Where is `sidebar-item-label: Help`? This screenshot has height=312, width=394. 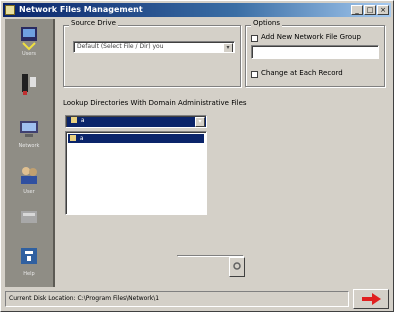
sidebar-item-label: Help is located at coordinates (29, 274).